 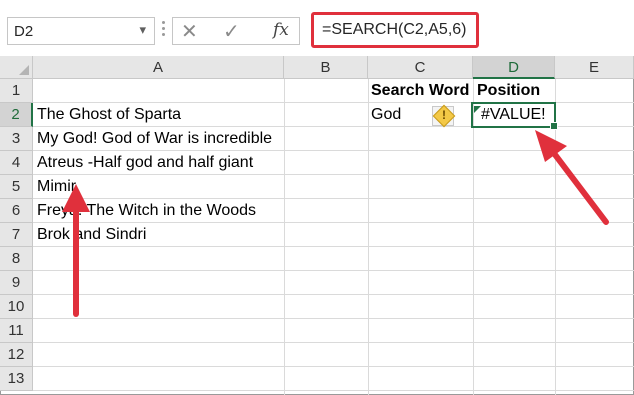 I want to click on red-arrow-up, so click(x=76, y=250).